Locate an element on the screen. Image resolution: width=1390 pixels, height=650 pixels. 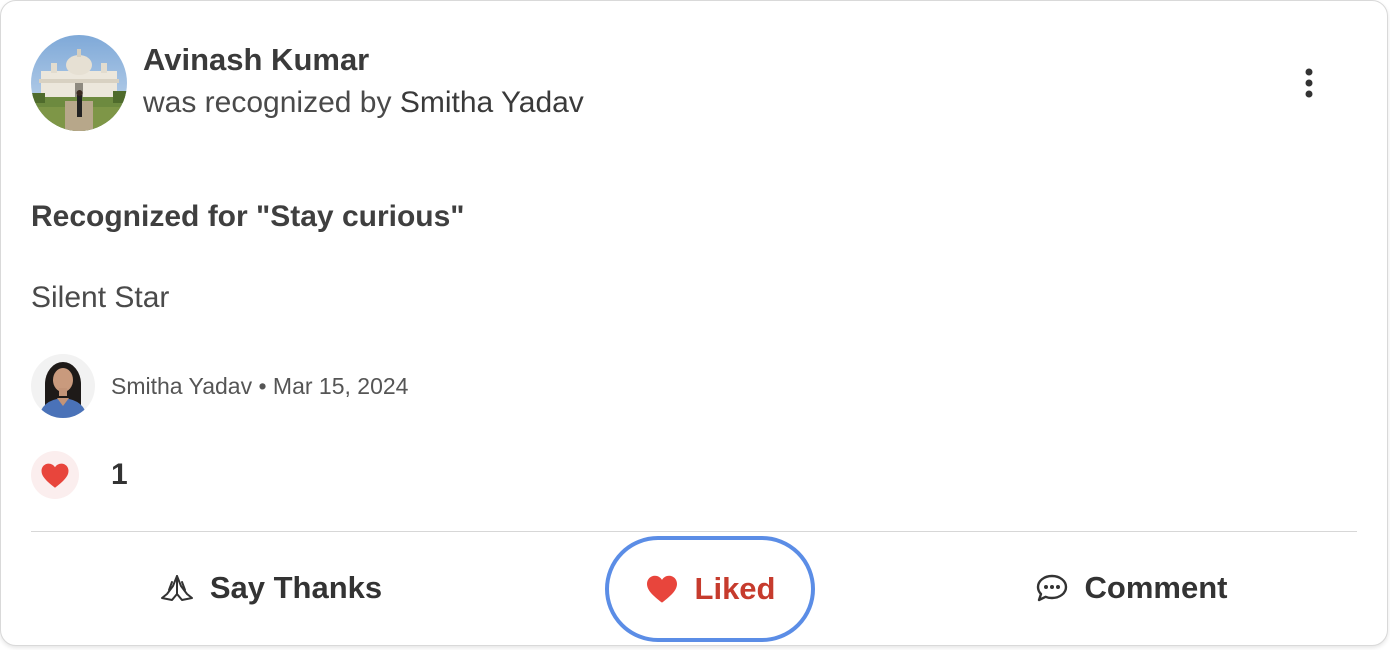
recipient-avatar is located at coordinates (79, 83).